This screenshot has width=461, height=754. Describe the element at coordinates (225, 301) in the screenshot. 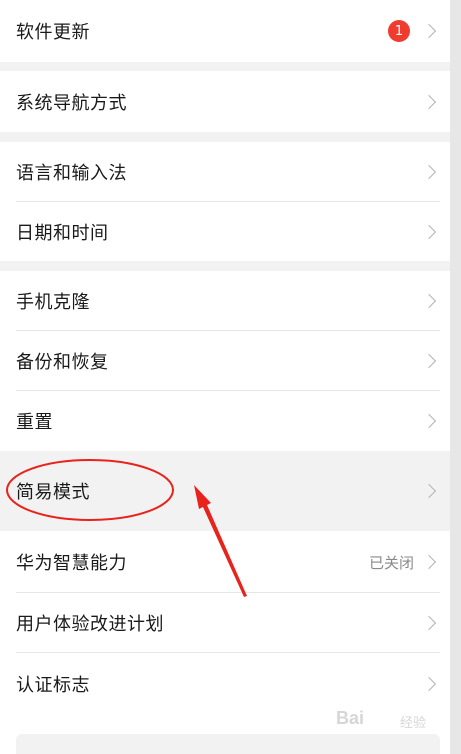

I see `settings-item-phone-clone: 手机克隆` at that location.